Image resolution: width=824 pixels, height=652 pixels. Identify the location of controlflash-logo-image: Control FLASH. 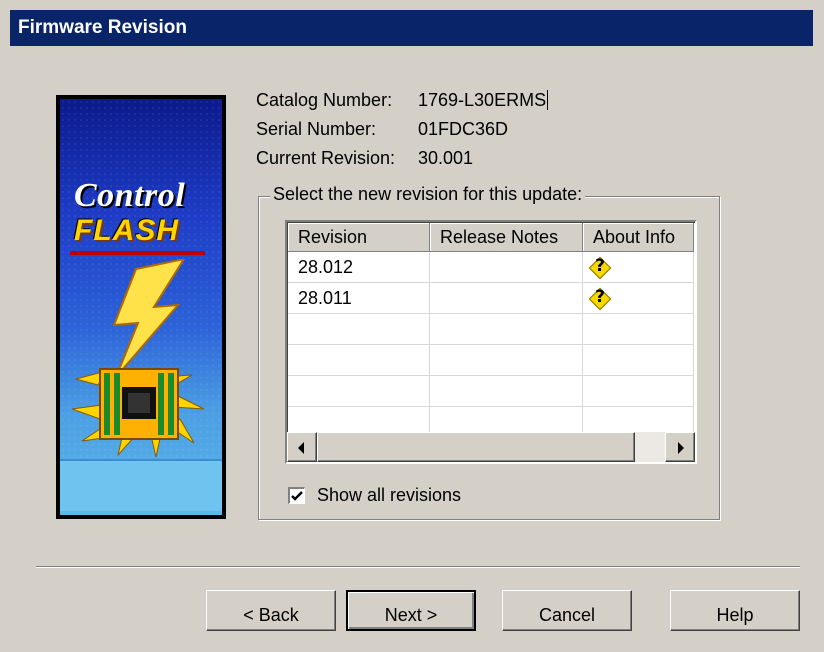
(141, 307).